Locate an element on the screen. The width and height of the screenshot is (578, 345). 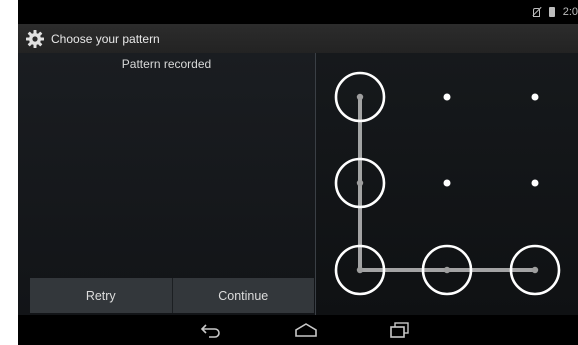
navigation-bar is located at coordinates (298, 330).